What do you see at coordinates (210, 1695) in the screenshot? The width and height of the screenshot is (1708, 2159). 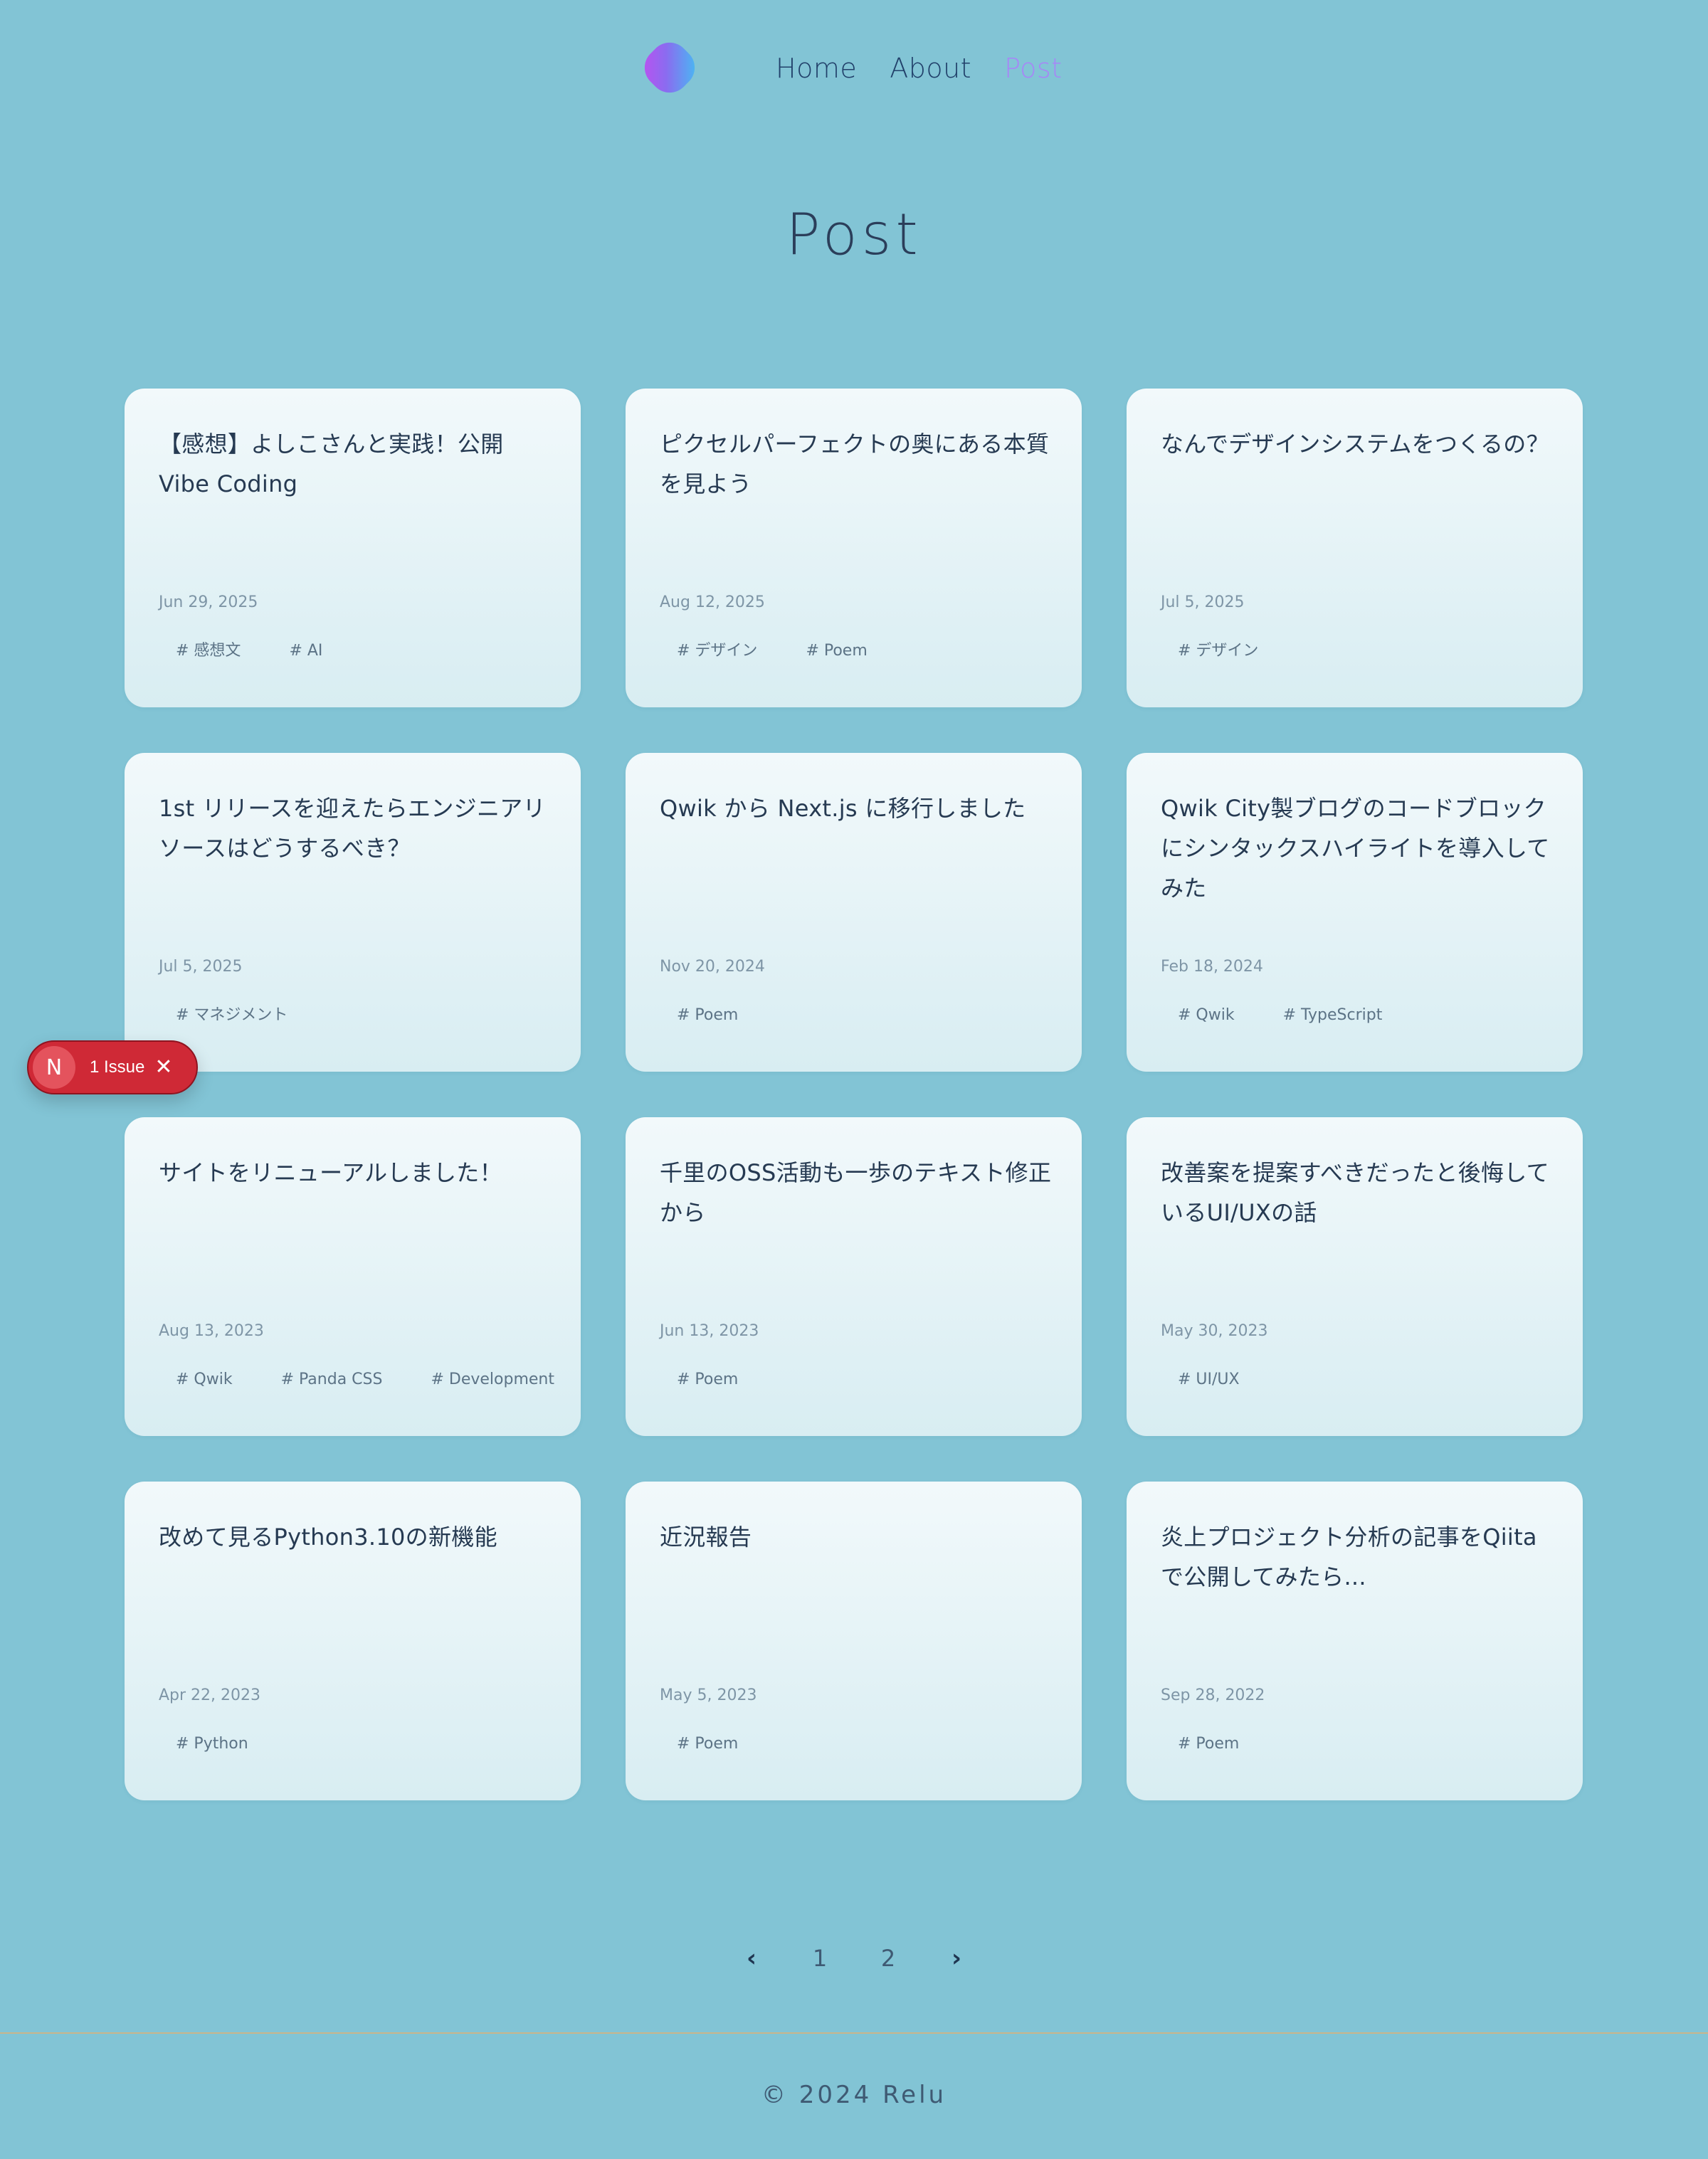 I see `post-card-date: Apr 22, 2023` at bounding box center [210, 1695].